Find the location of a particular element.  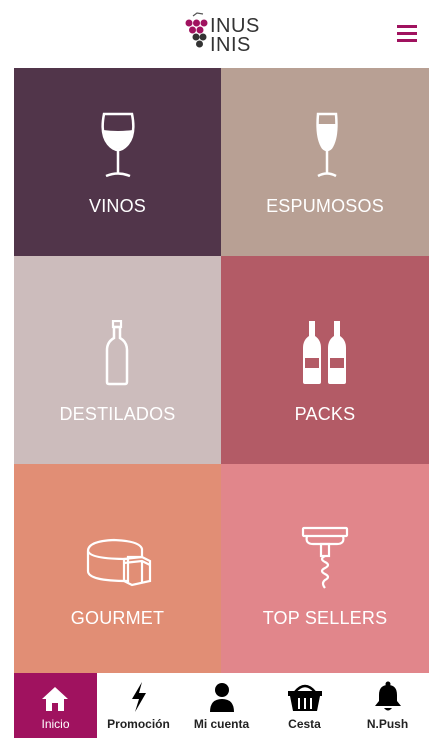

category-tile-packs: PACKS is located at coordinates (325, 360).